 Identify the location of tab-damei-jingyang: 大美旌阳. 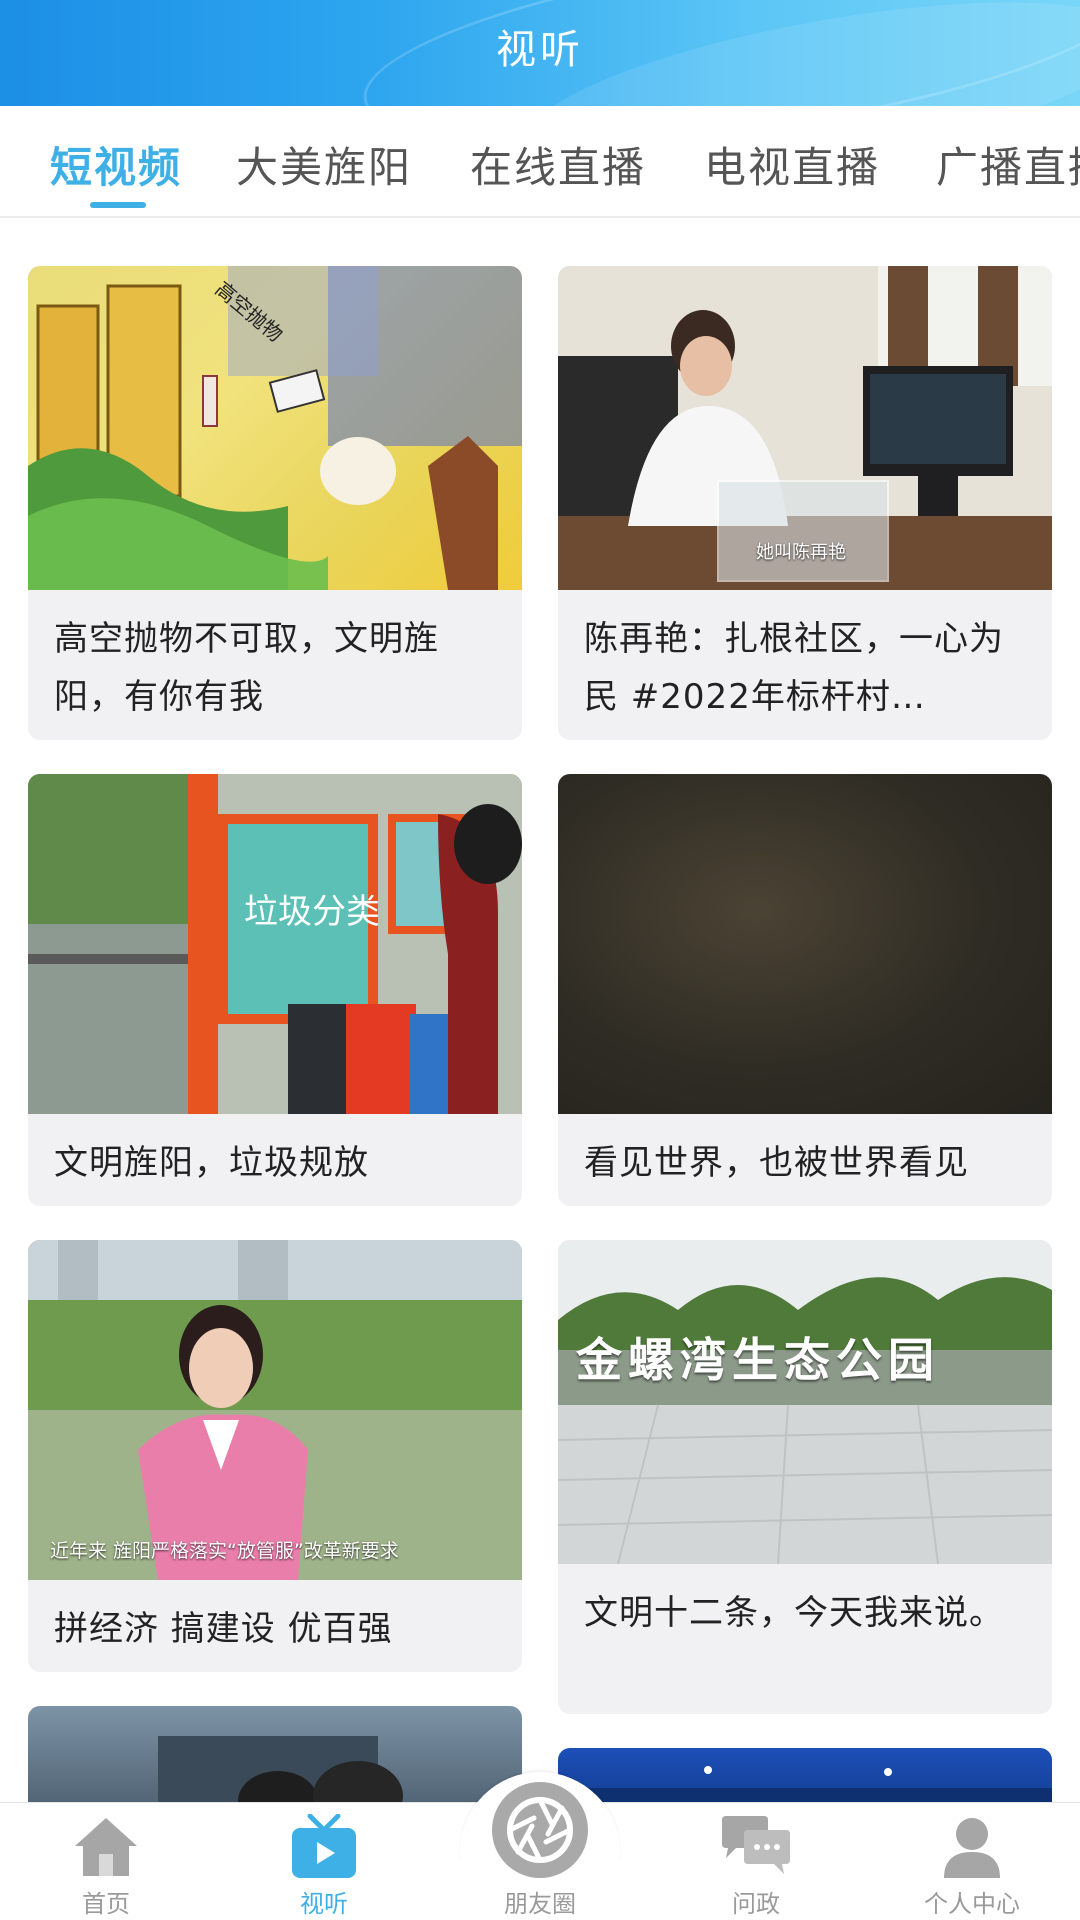
(324, 164).